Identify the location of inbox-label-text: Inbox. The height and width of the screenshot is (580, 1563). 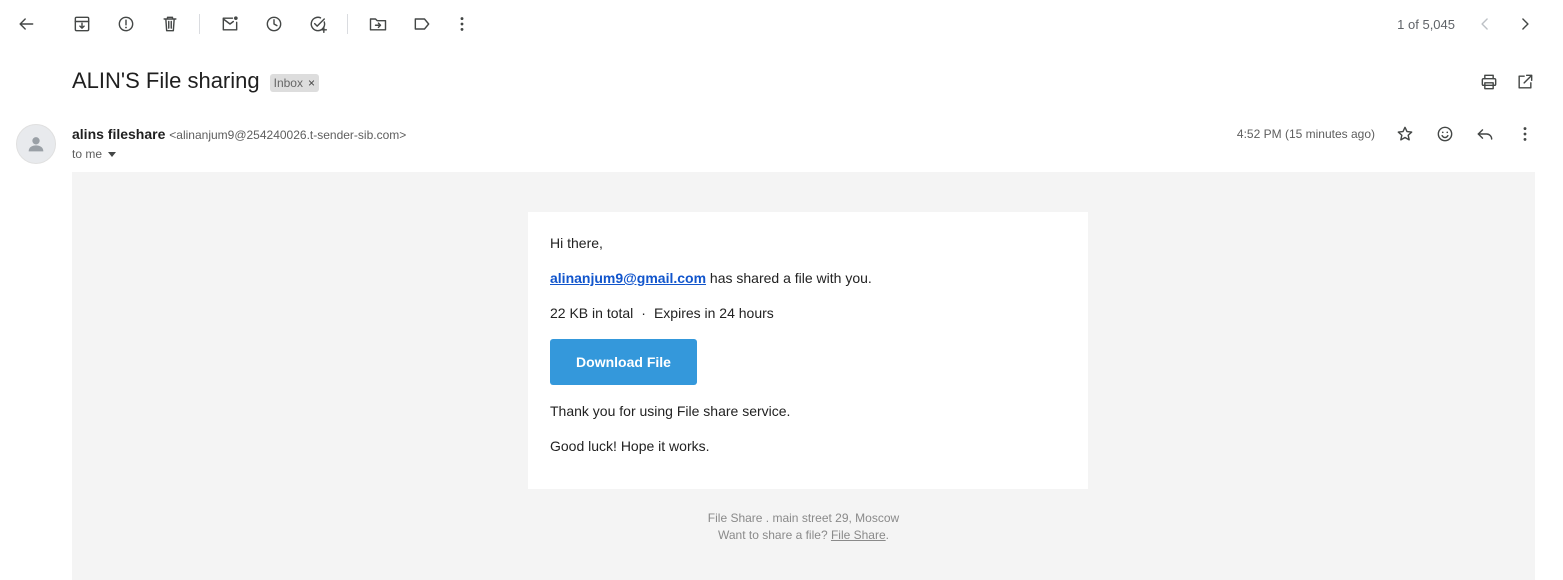
(288, 82).